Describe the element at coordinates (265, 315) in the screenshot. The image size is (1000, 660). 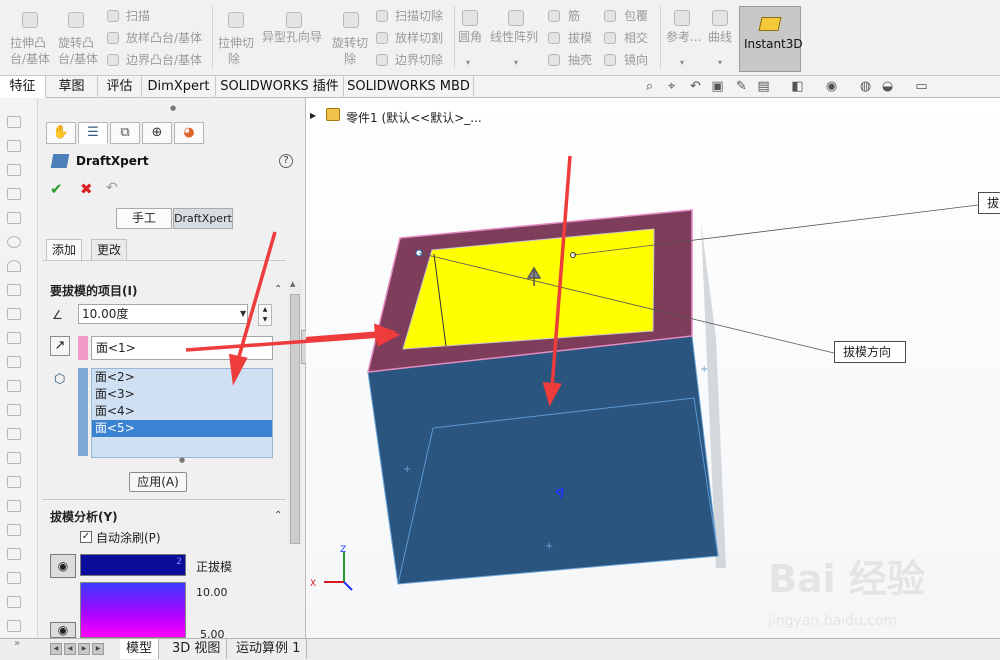
I see `angle-spinner: ▲ ▼` at that location.